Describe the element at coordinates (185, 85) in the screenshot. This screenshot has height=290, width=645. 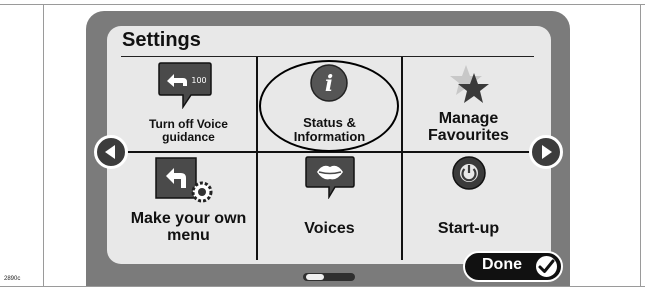
I see `voice-guidance-icon: 100` at that location.